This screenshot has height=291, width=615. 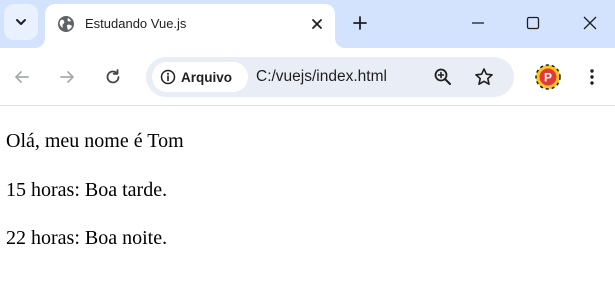 I want to click on minimize-icon, so click(x=478, y=23).